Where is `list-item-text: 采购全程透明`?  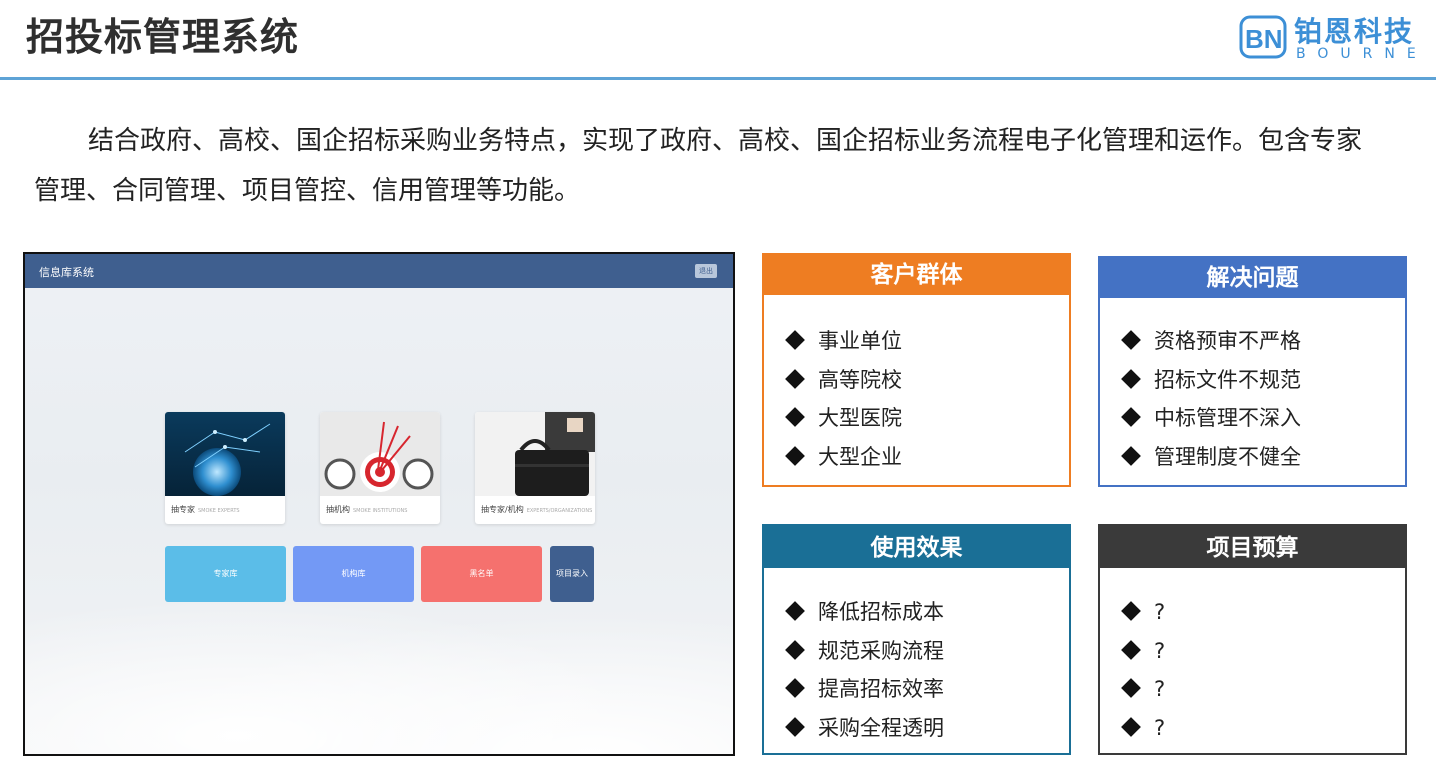
list-item-text: 采购全程透明 is located at coordinates (881, 727).